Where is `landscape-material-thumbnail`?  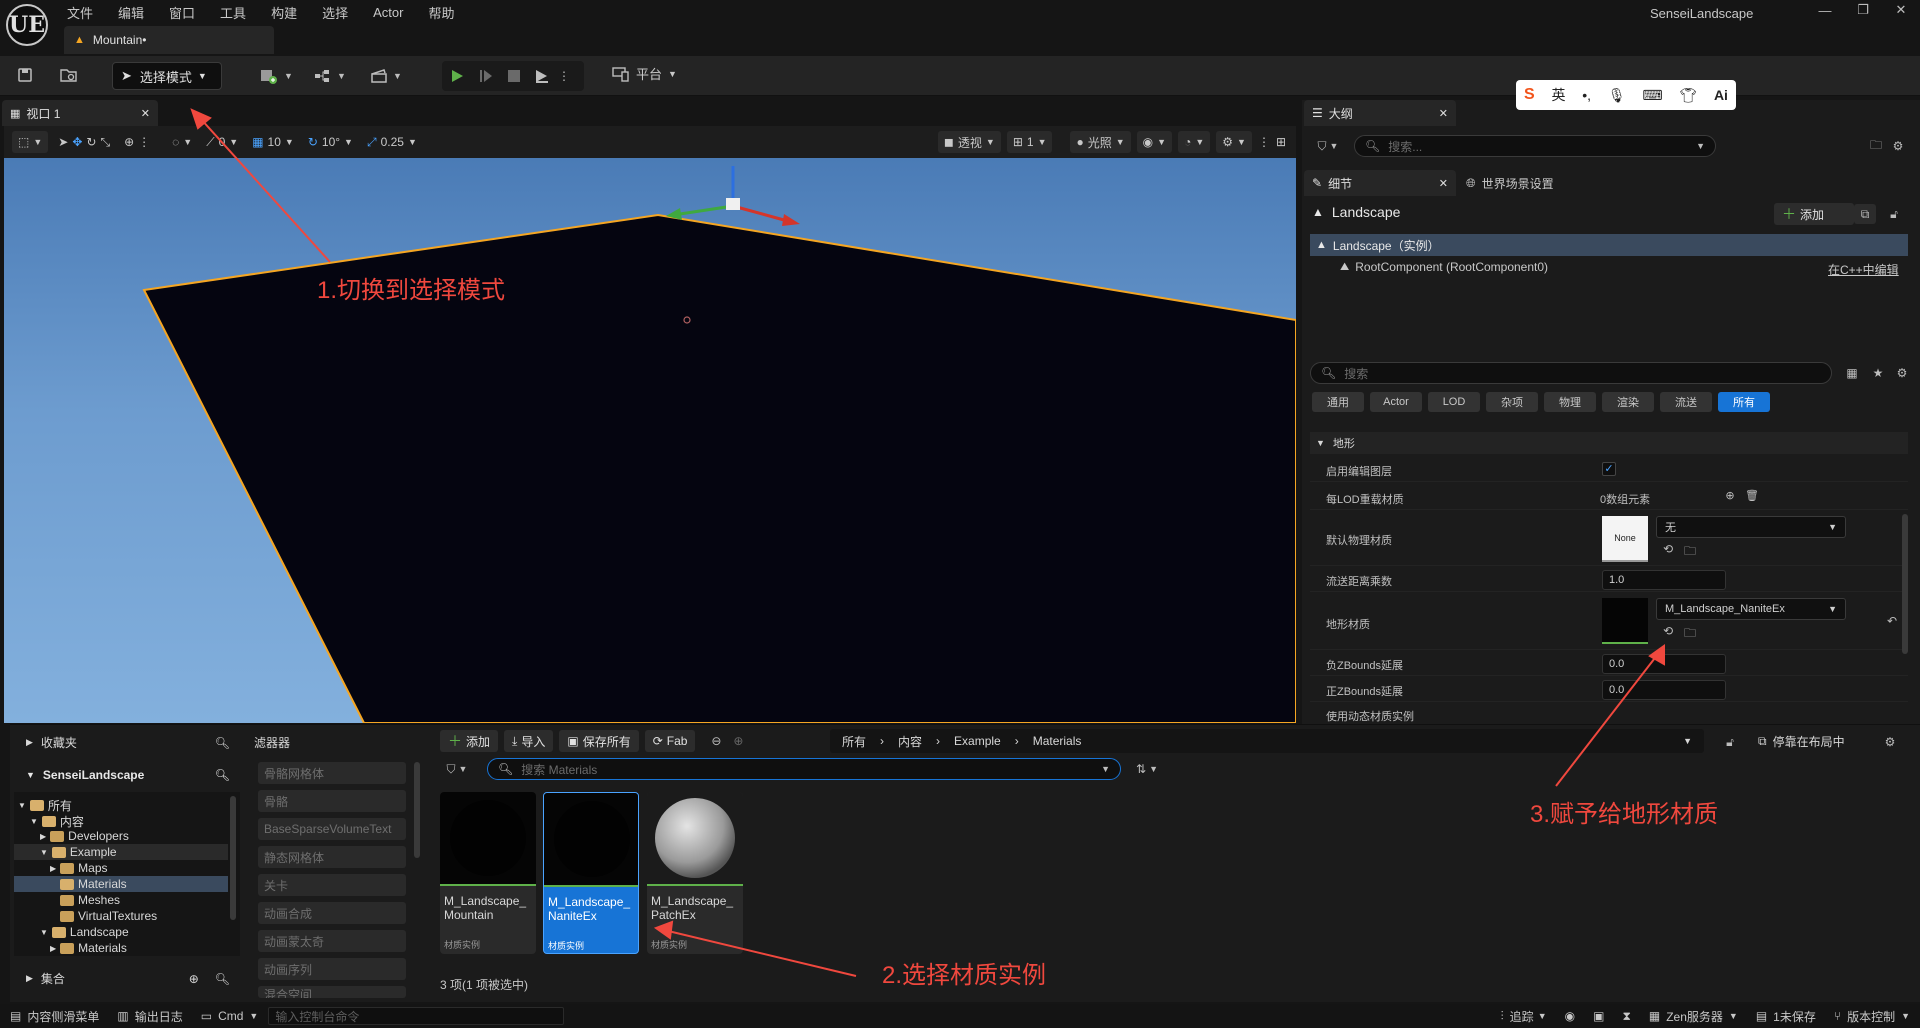
landscape-material-thumbnail is located at coordinates (1625, 621).